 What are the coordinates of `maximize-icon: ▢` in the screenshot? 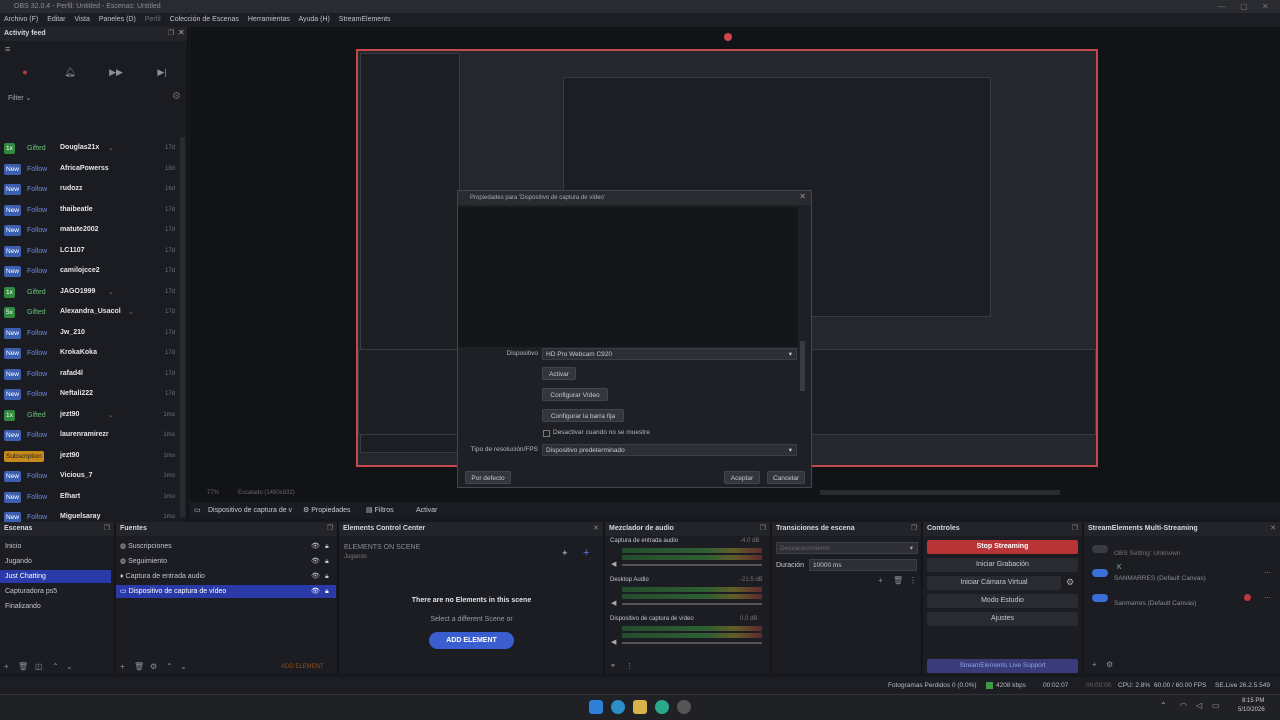 It's located at (1244, 6).